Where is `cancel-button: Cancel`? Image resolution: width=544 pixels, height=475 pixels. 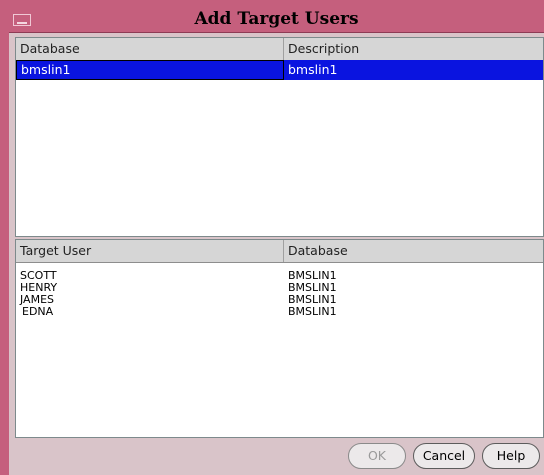 cancel-button: Cancel is located at coordinates (444, 456).